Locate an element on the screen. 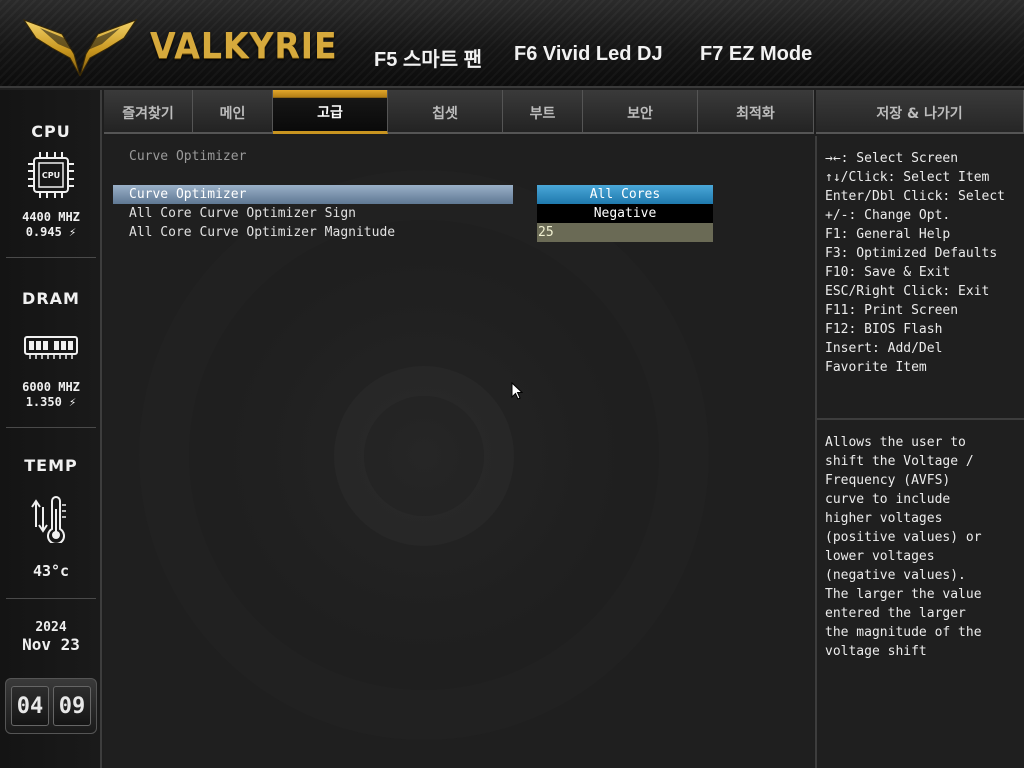 This screenshot has width=1024, height=768. help-divider is located at coordinates (920, 419).